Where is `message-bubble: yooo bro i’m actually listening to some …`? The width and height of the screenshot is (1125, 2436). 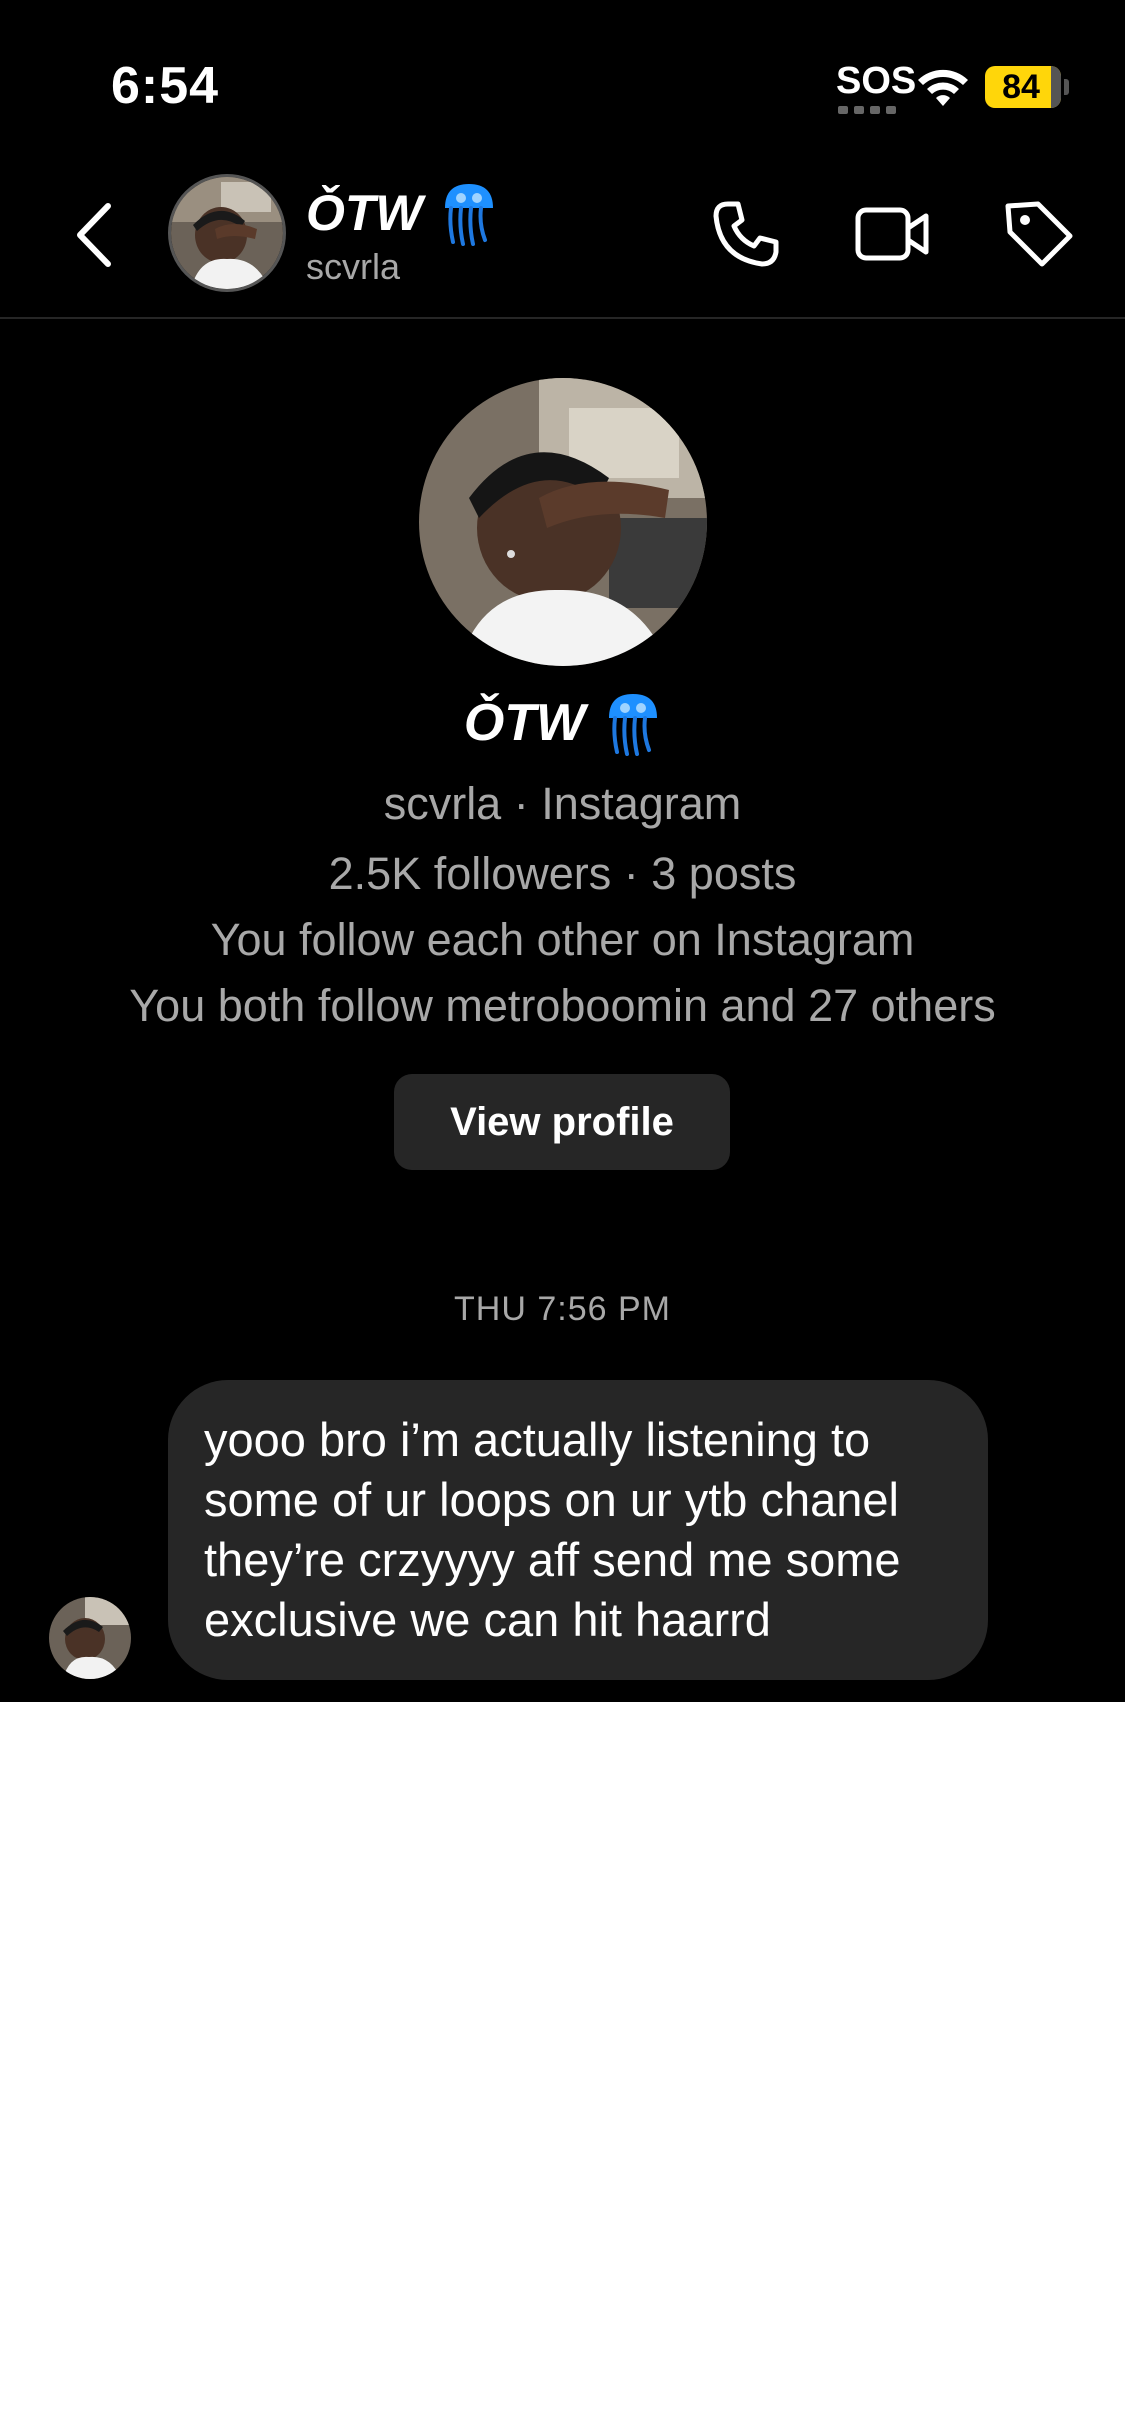
message-bubble: yooo bro i’m actually listening to some … is located at coordinates (578, 1530).